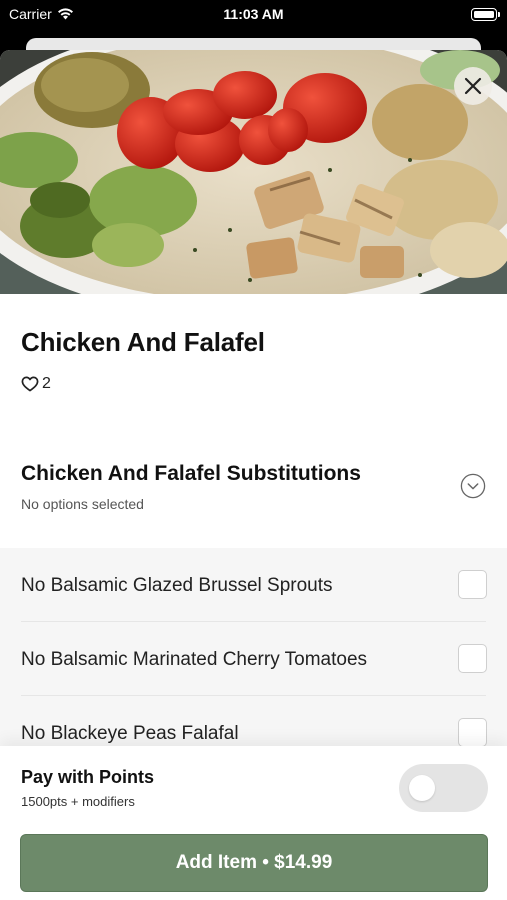 Image resolution: width=507 pixels, height=900 pixels. I want to click on battery-icon, so click(485, 14).